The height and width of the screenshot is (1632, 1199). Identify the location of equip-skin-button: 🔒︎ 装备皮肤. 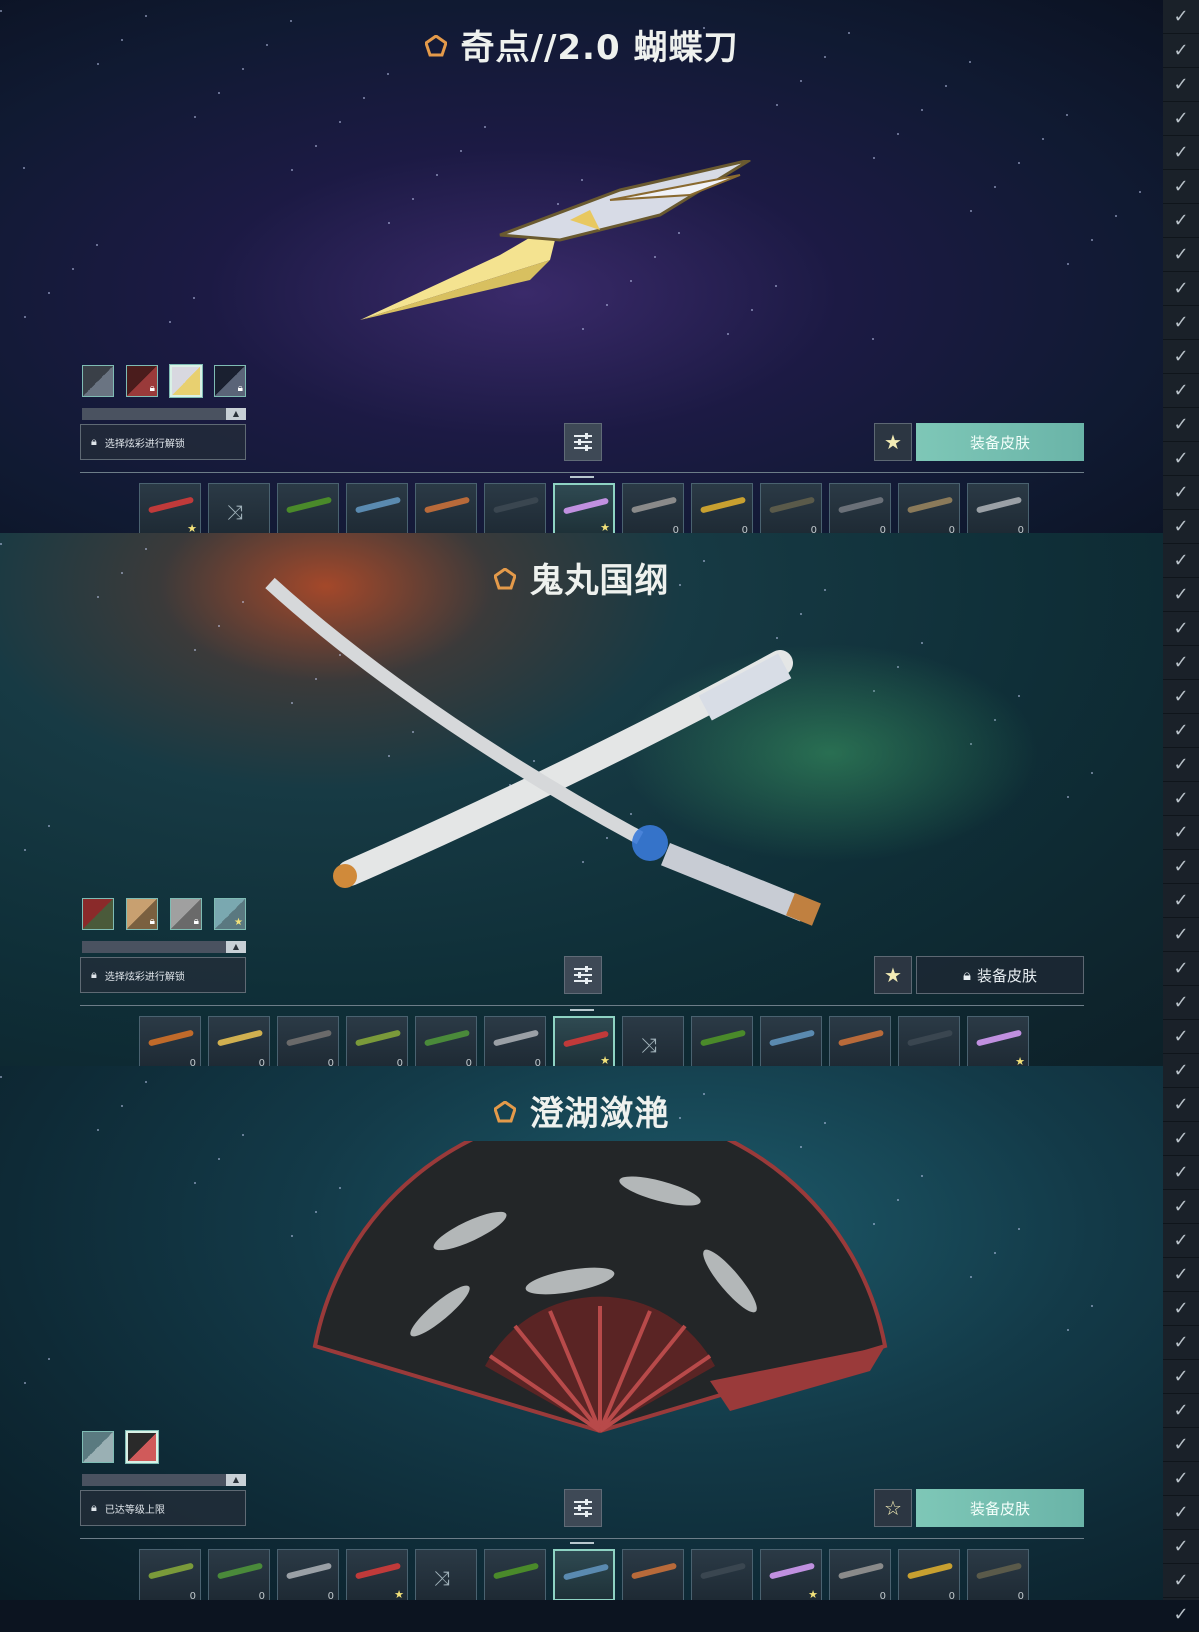
(1000, 975).